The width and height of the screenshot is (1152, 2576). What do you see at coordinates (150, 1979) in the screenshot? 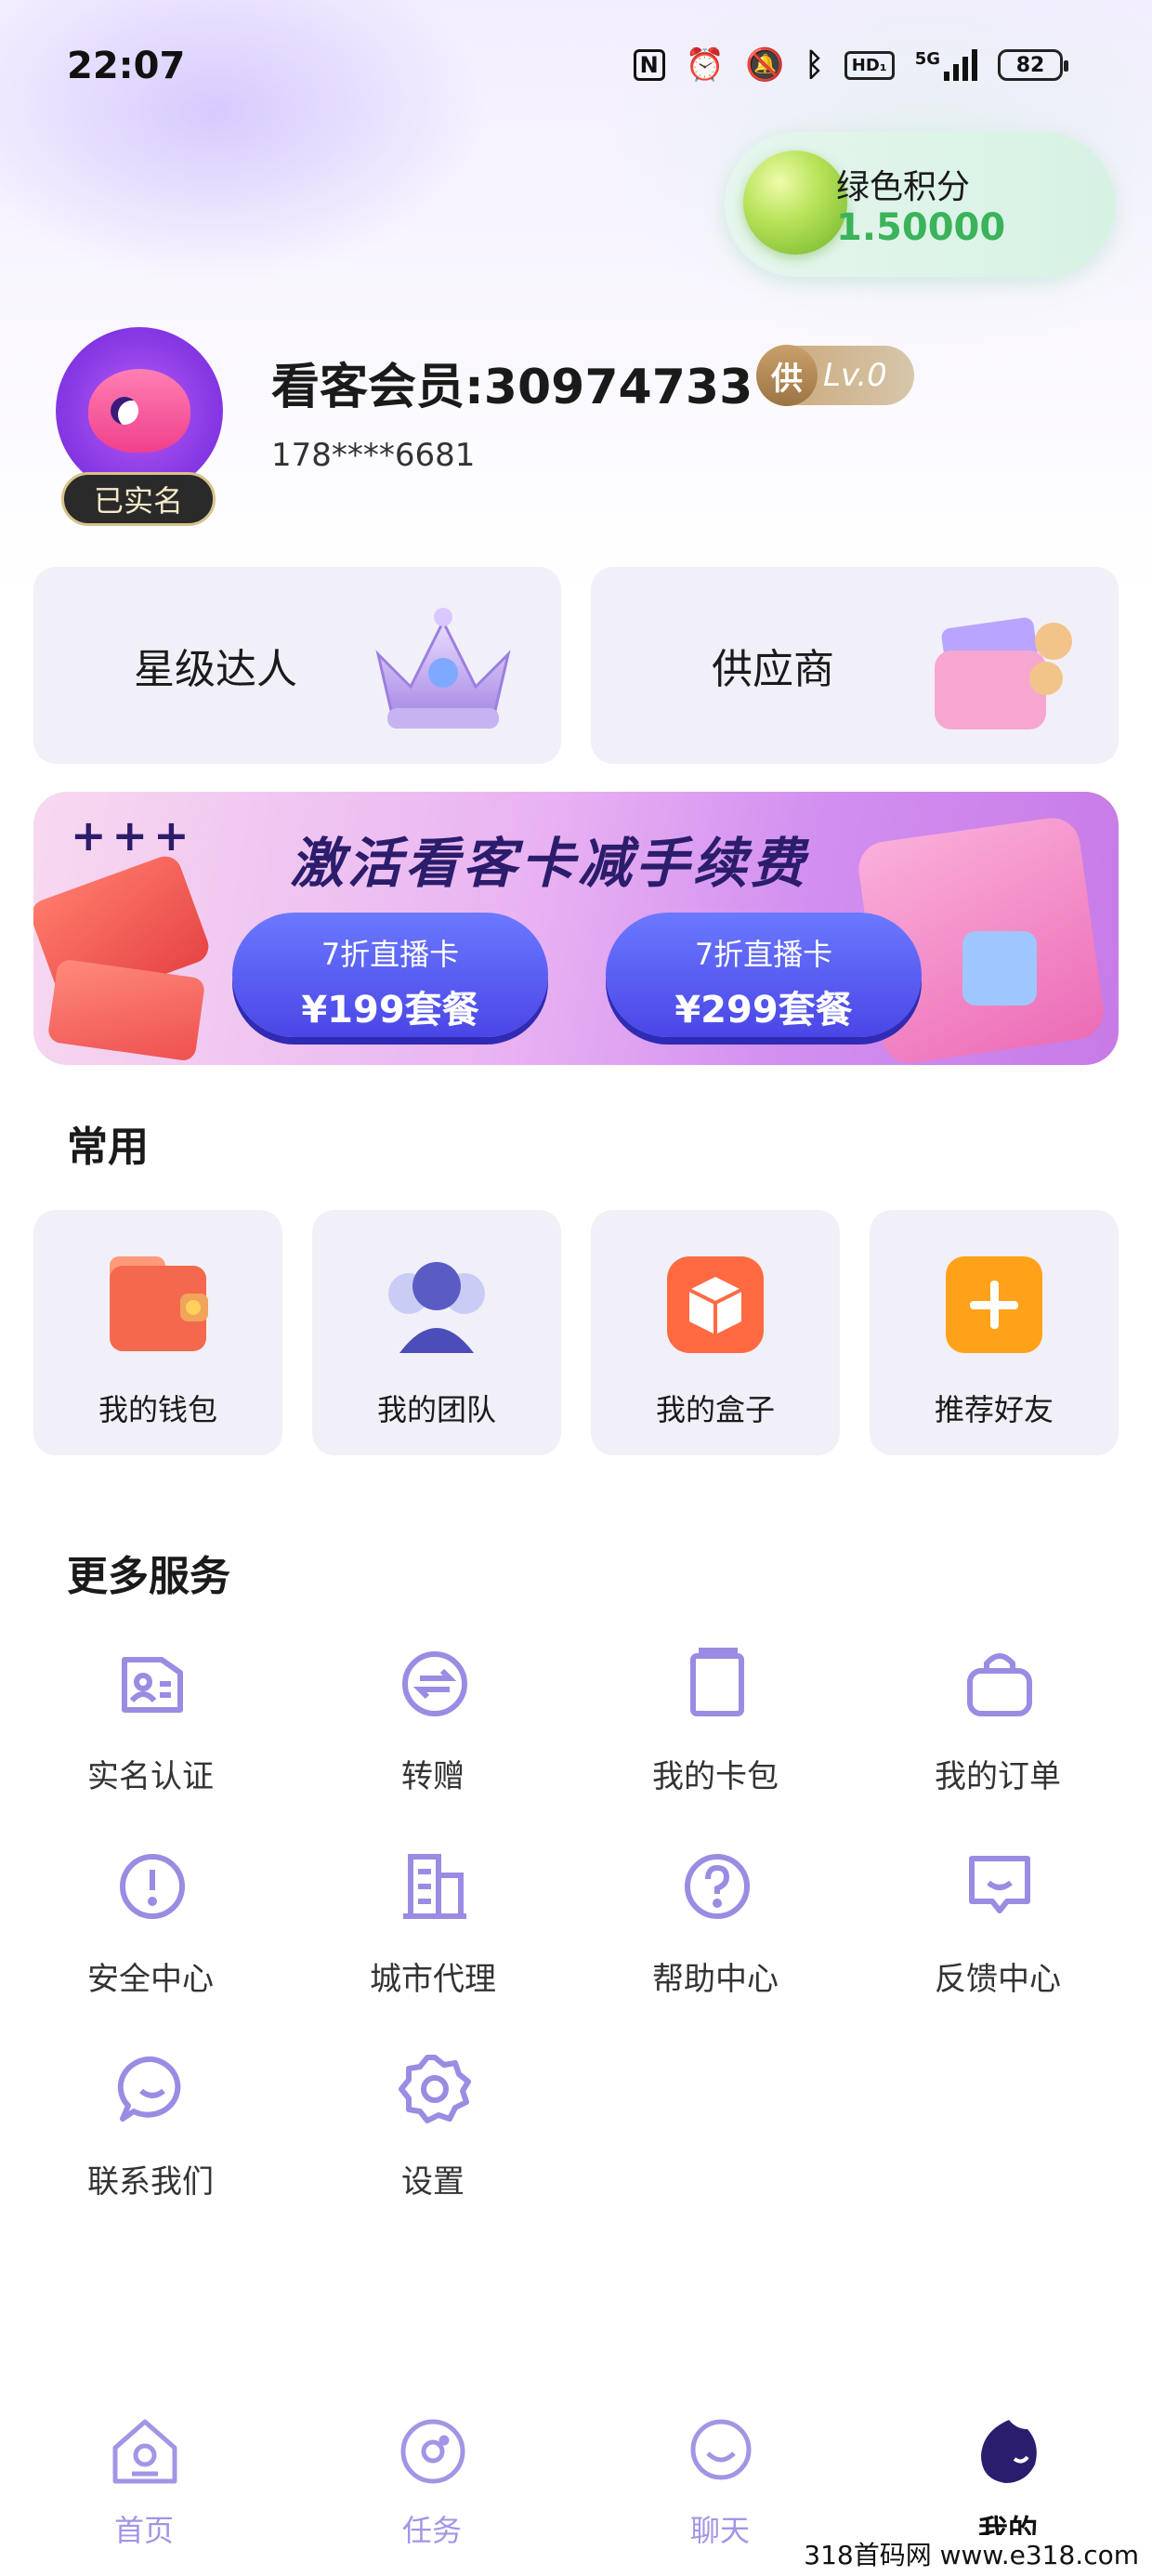
I see `service-security-label: 安全中心` at bounding box center [150, 1979].